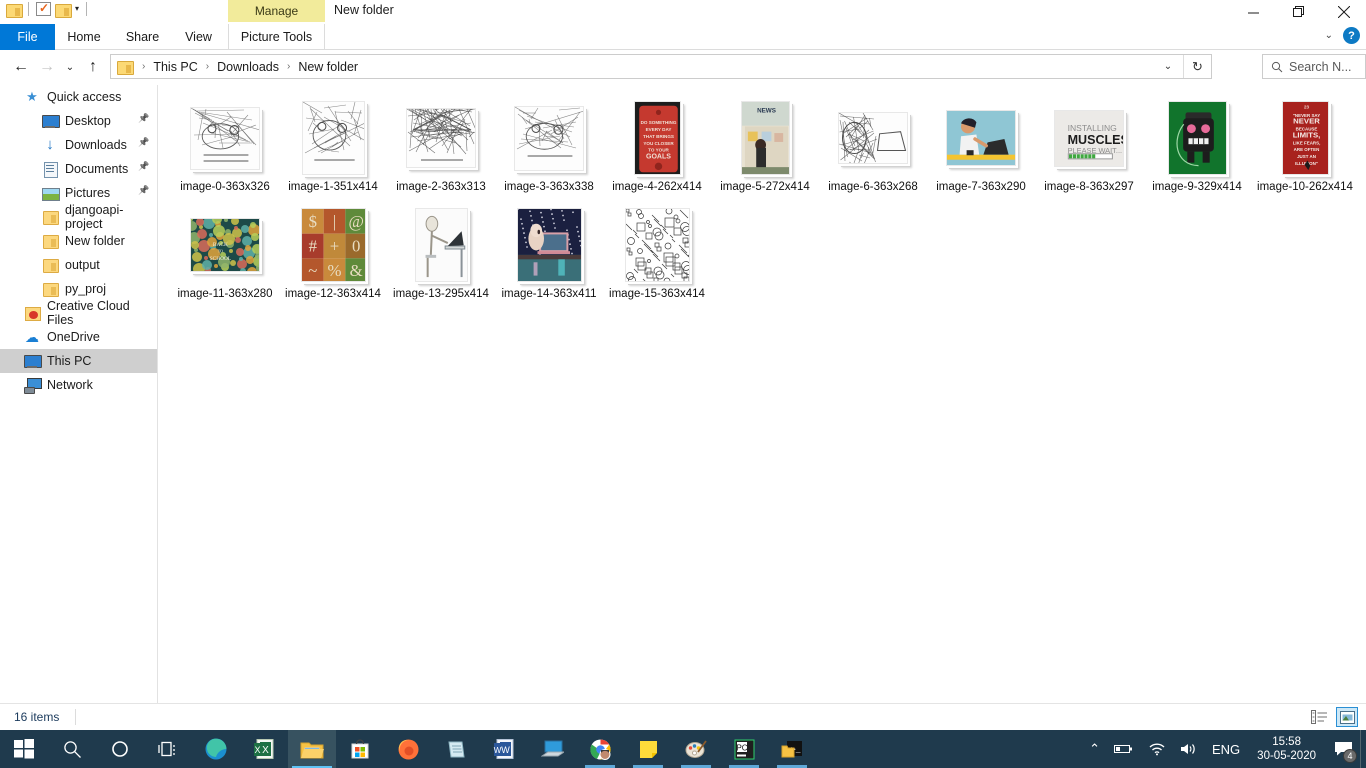 This screenshot has width=1366, height=768. I want to click on sidebar-item-creative-cloud-files: Creative Cloud Files, so click(78, 313).